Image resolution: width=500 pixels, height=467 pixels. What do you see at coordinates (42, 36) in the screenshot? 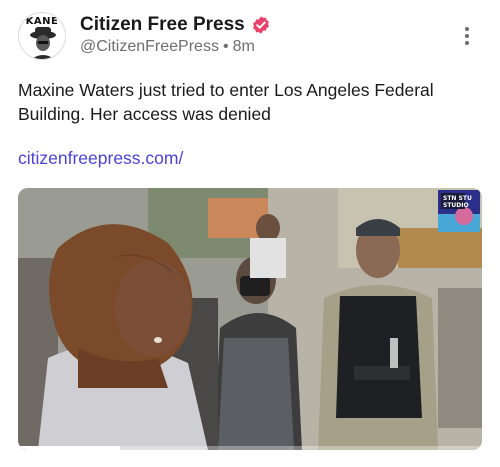
I see `avatar: KANE` at bounding box center [42, 36].